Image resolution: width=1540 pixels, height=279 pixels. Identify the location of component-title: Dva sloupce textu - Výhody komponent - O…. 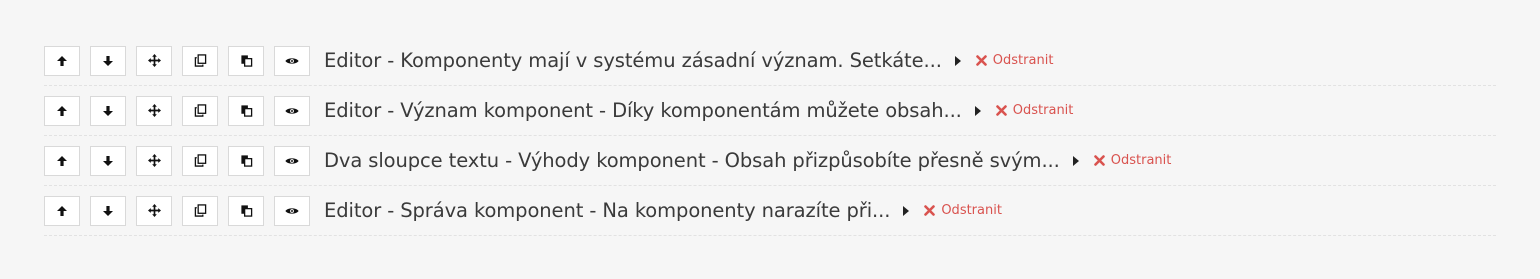
(692, 160).